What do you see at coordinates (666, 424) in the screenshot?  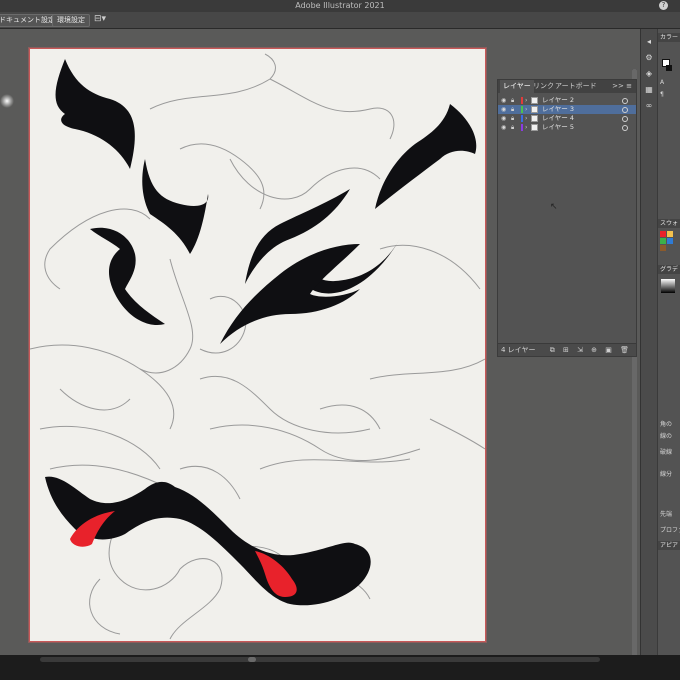 I see `corner-label: 角の` at bounding box center [666, 424].